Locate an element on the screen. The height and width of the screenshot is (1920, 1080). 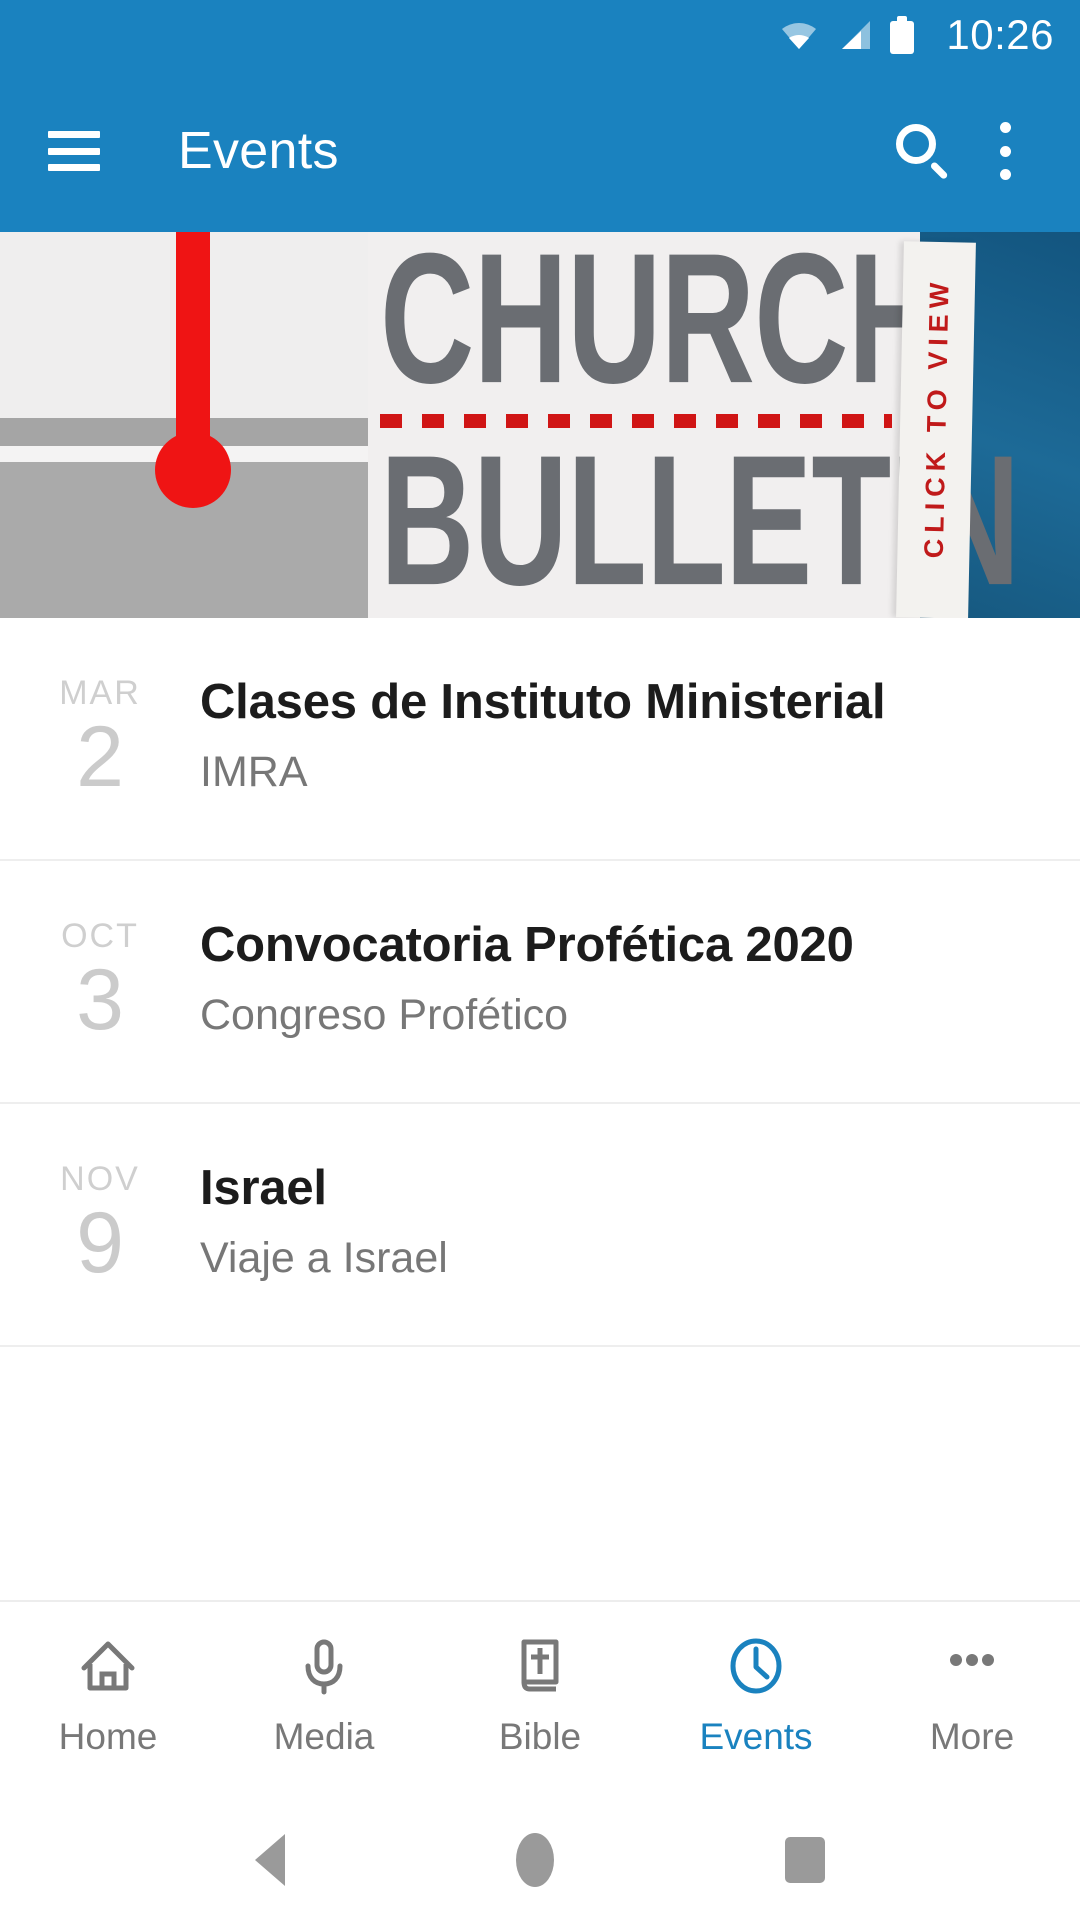
event-date: MAR 2 is located at coordinates (100, 736).